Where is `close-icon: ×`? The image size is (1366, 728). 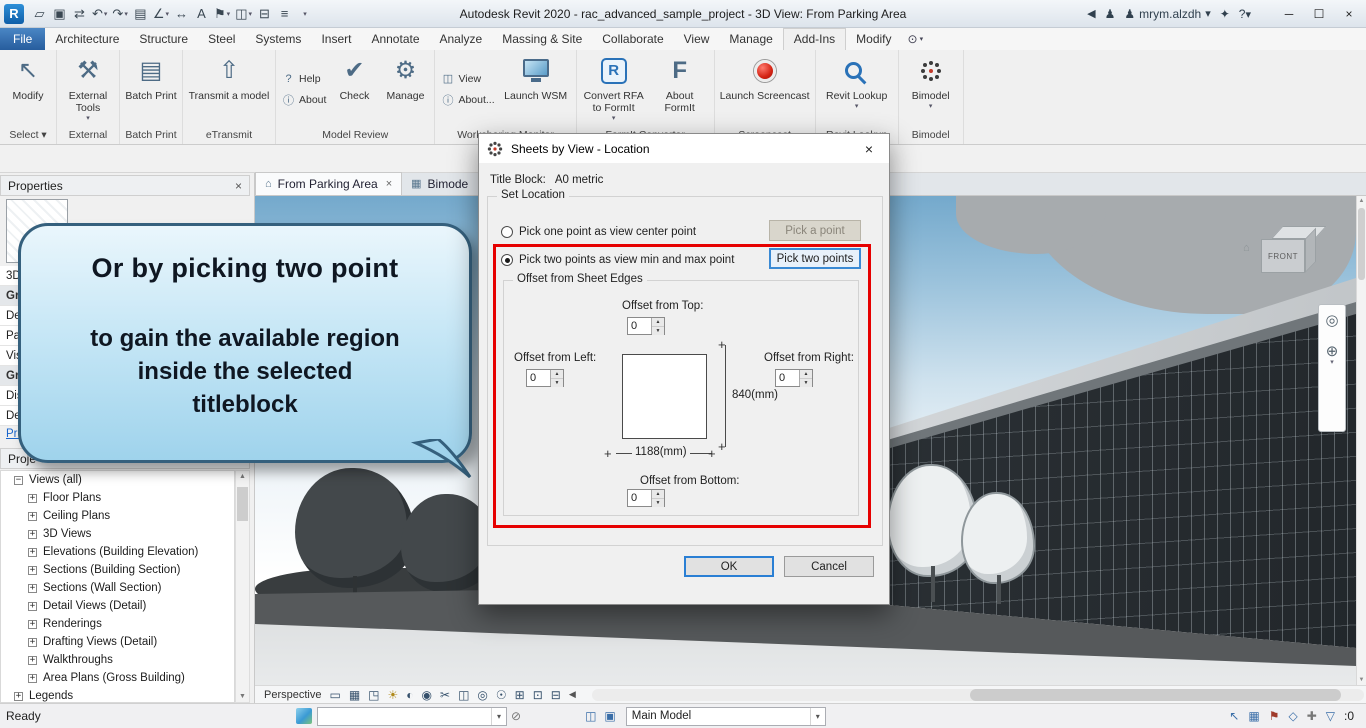 close-icon: × is located at coordinates (869, 148).